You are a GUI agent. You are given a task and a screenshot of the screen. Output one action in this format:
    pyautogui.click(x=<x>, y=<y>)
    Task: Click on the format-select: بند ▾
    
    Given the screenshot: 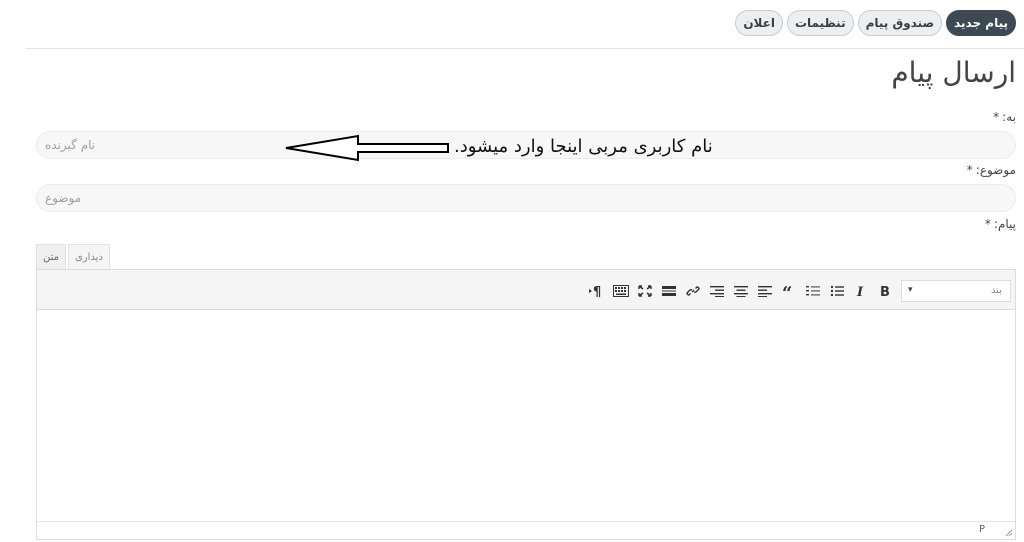 What is the action you would take?
    pyautogui.click(x=956, y=291)
    